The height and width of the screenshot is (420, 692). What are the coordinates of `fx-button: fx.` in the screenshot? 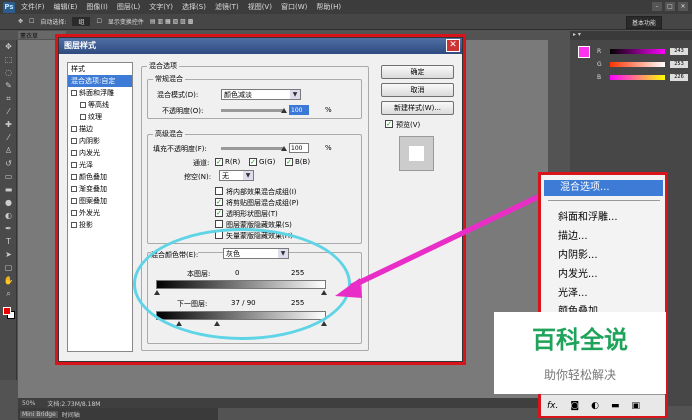 It's located at (552, 406).